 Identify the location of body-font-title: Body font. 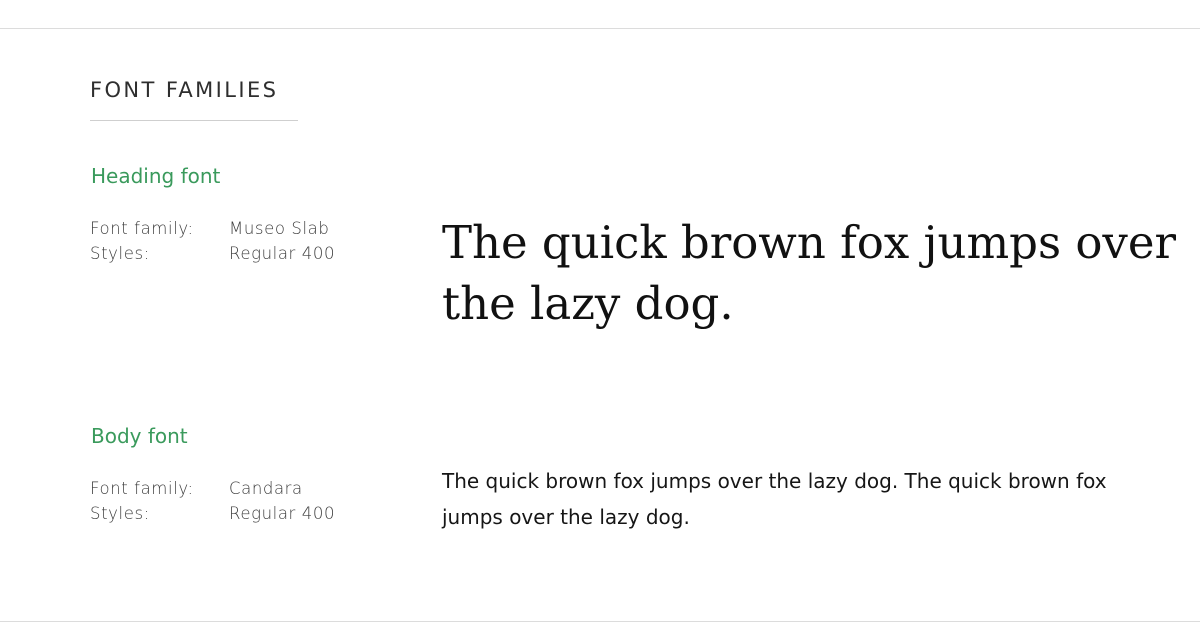
(139, 436).